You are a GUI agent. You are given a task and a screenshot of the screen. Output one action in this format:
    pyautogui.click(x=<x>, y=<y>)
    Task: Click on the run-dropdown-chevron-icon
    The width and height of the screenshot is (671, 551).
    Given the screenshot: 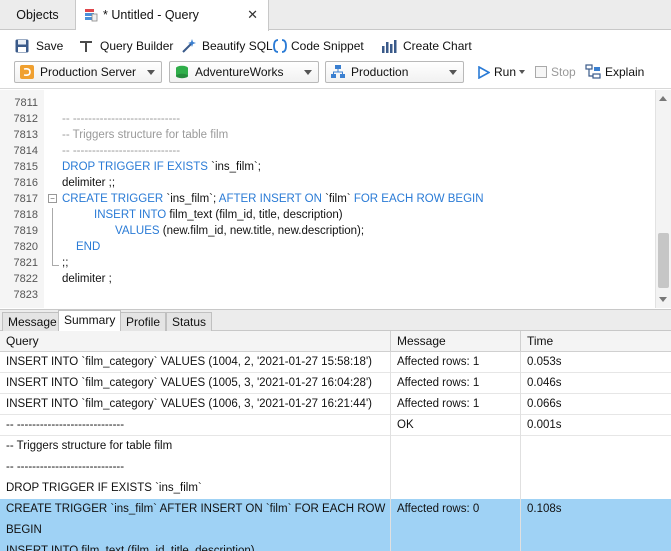 What is the action you would take?
    pyautogui.click(x=522, y=72)
    